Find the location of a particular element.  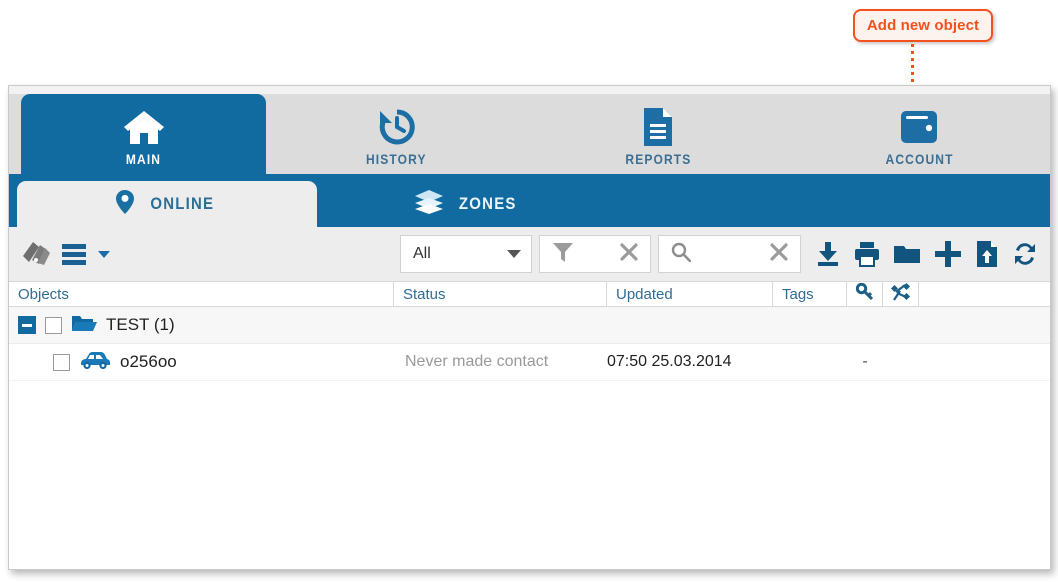

column-header-key is located at coordinates (865, 294).